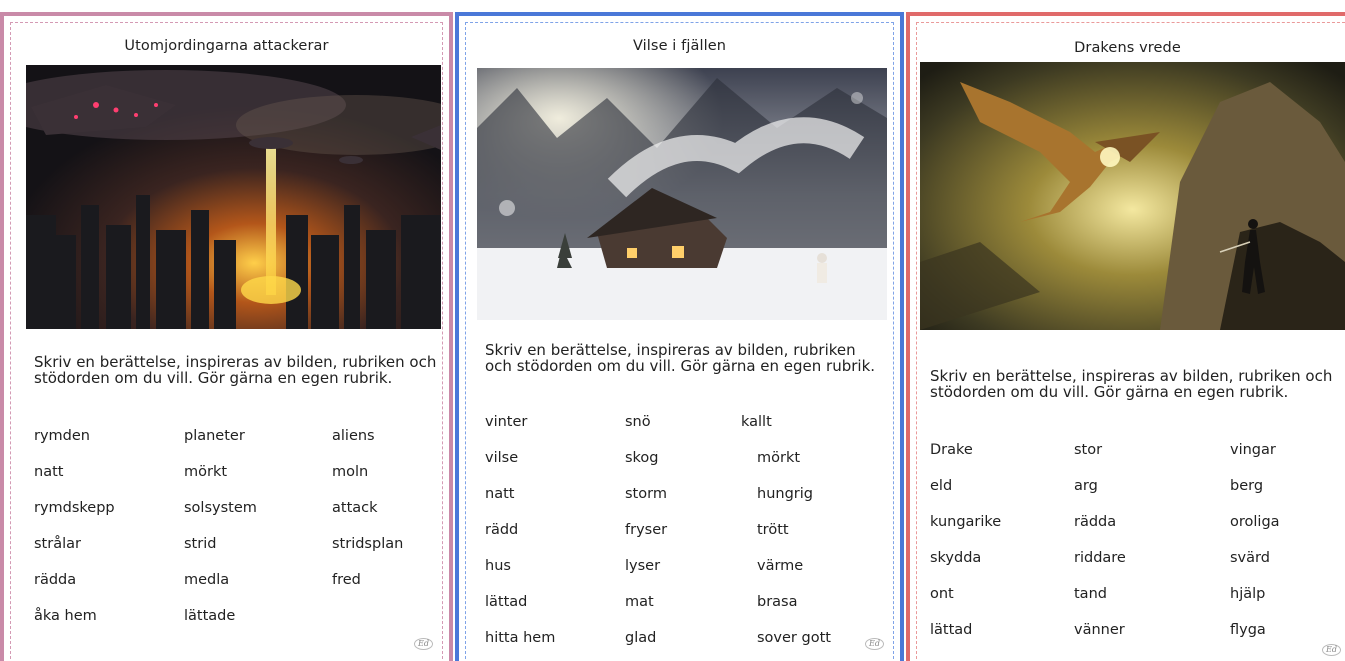 This screenshot has height=661, width=1345. What do you see at coordinates (756, 422) in the screenshot?
I see `support-word: kallt` at bounding box center [756, 422].